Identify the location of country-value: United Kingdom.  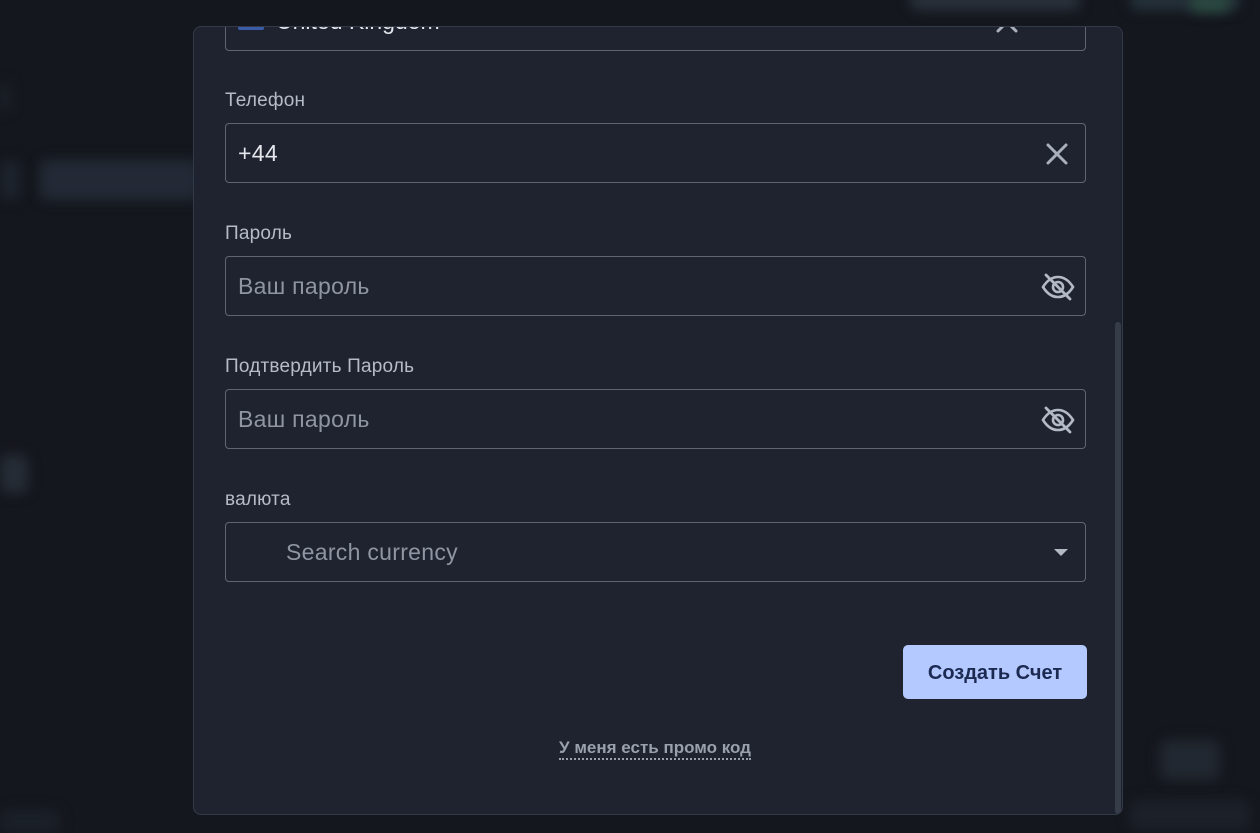
(358, 38).